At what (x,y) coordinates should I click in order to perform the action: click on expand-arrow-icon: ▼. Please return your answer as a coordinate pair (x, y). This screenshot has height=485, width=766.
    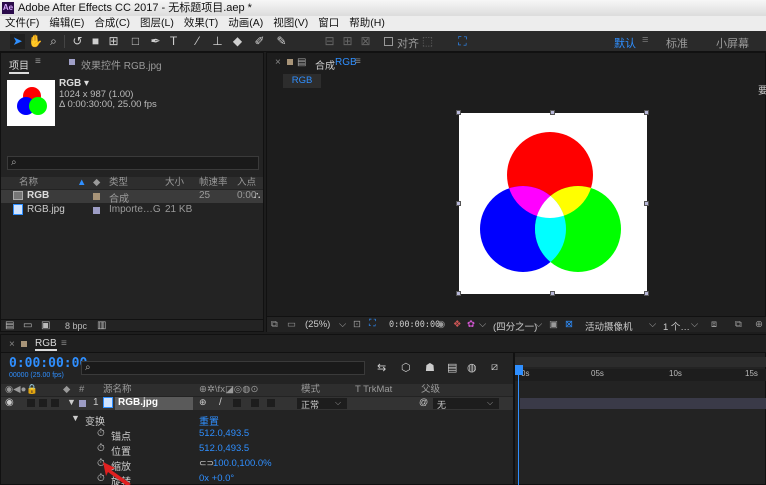
    Looking at the image, I should click on (71, 402).